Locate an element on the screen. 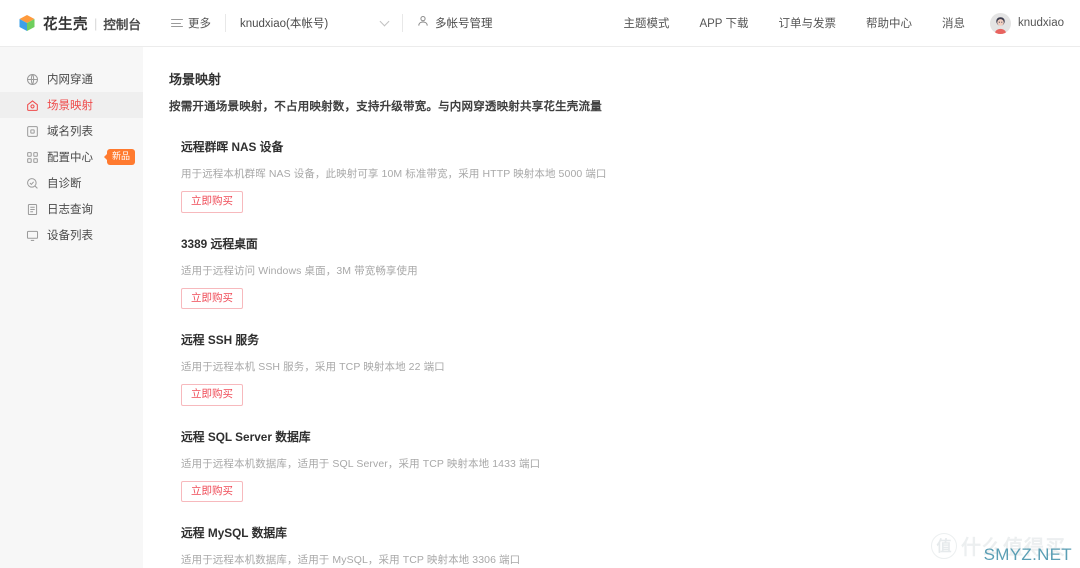 This screenshot has height=568, width=1080. sidebar-item-label: 设备列表 is located at coordinates (70, 236).